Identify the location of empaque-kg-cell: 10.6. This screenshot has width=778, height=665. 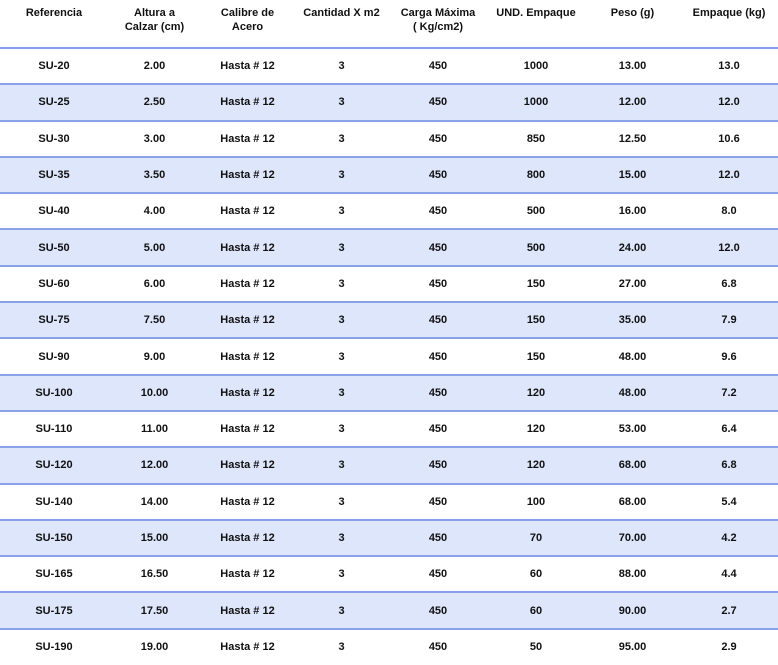
(729, 139).